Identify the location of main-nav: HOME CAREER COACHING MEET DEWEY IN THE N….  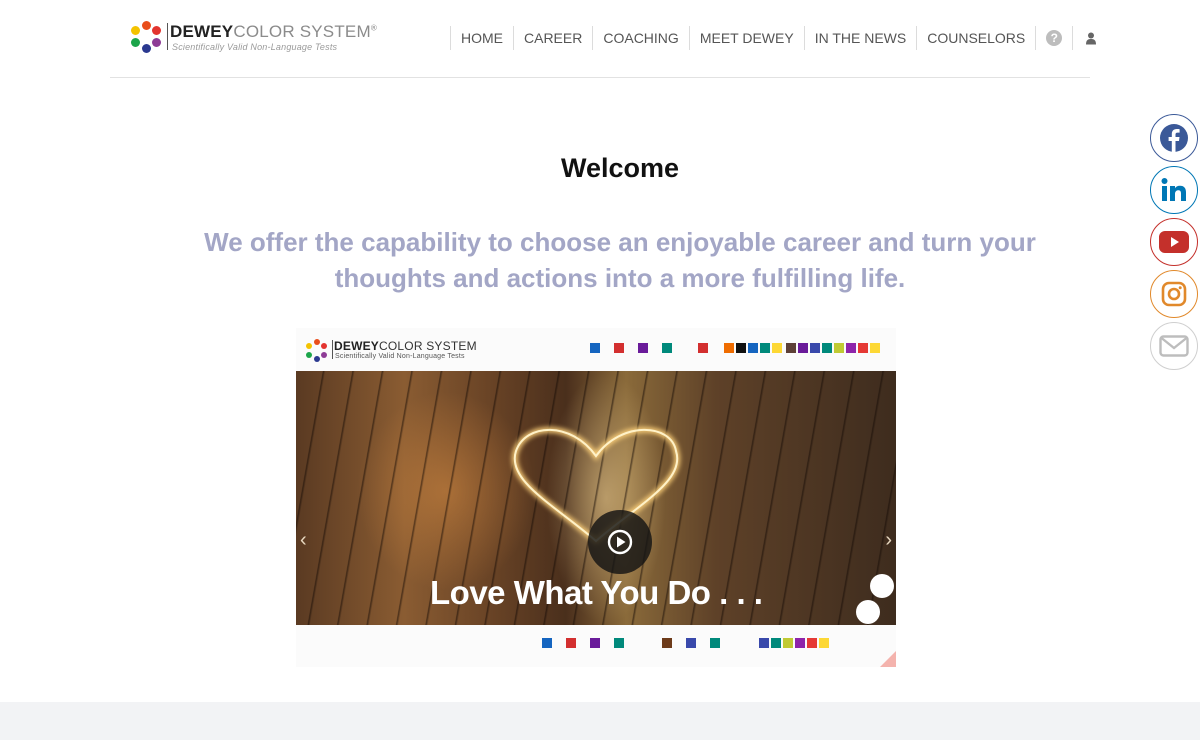
(779, 38).